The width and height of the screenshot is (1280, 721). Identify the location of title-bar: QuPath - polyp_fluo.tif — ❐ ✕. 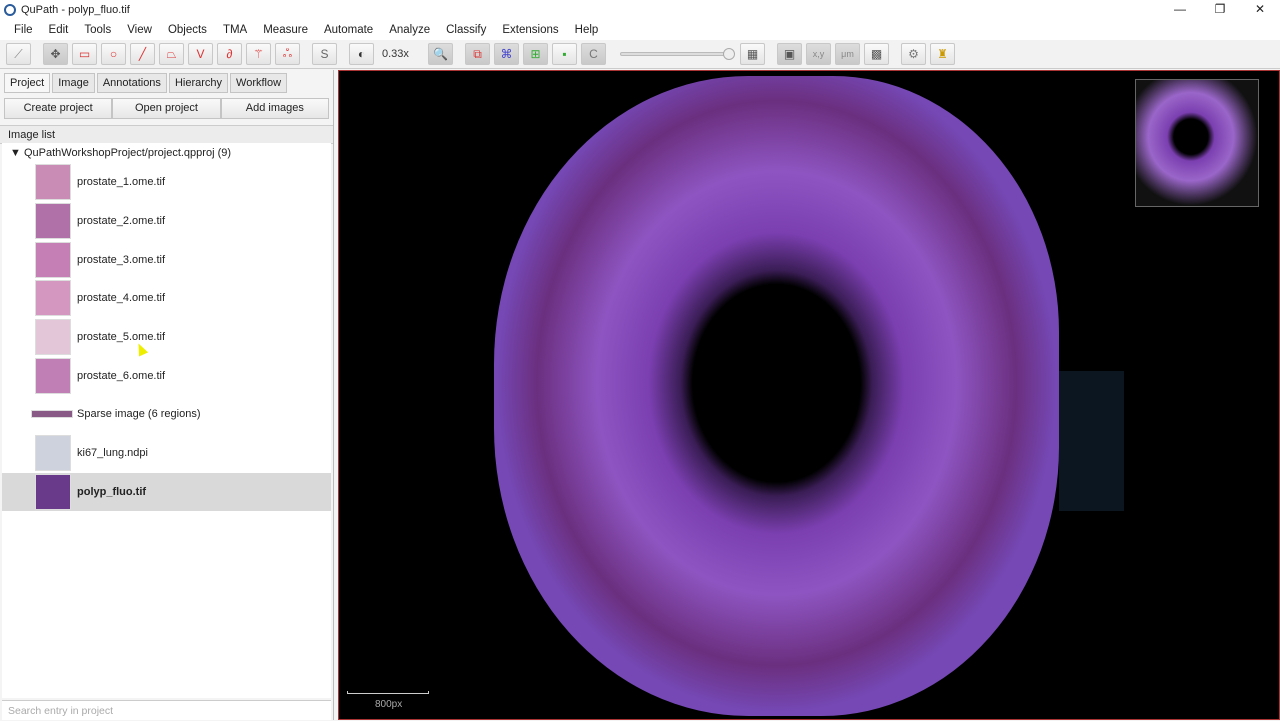
(640, 9).